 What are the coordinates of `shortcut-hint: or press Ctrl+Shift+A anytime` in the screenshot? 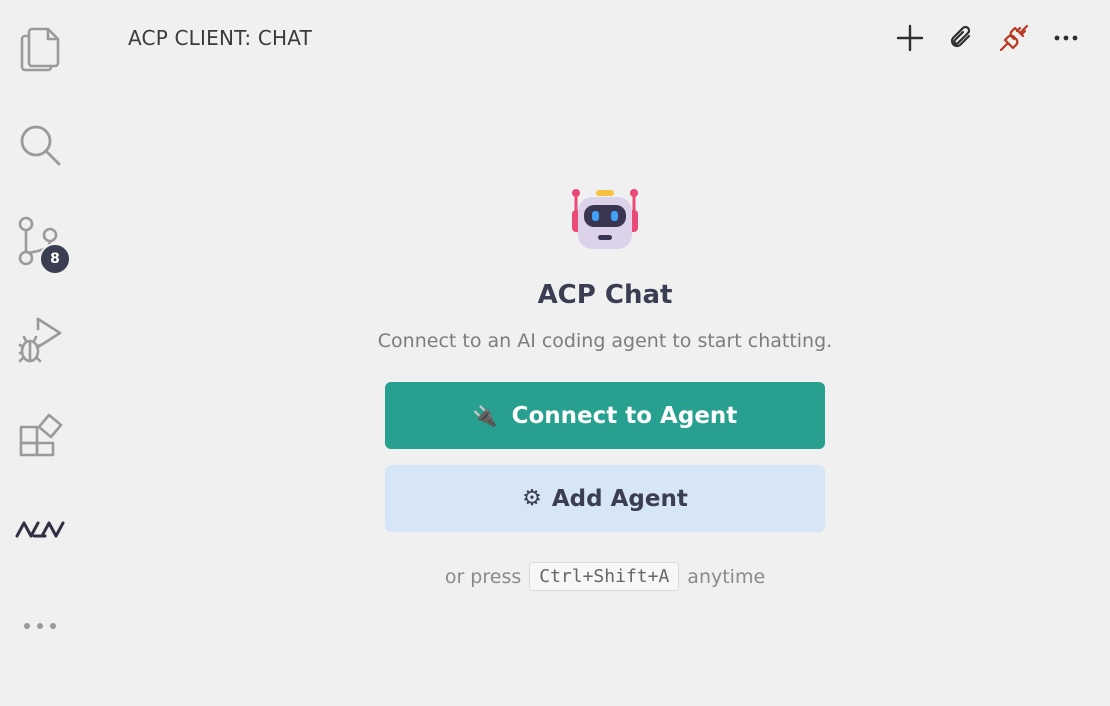 It's located at (605, 576).